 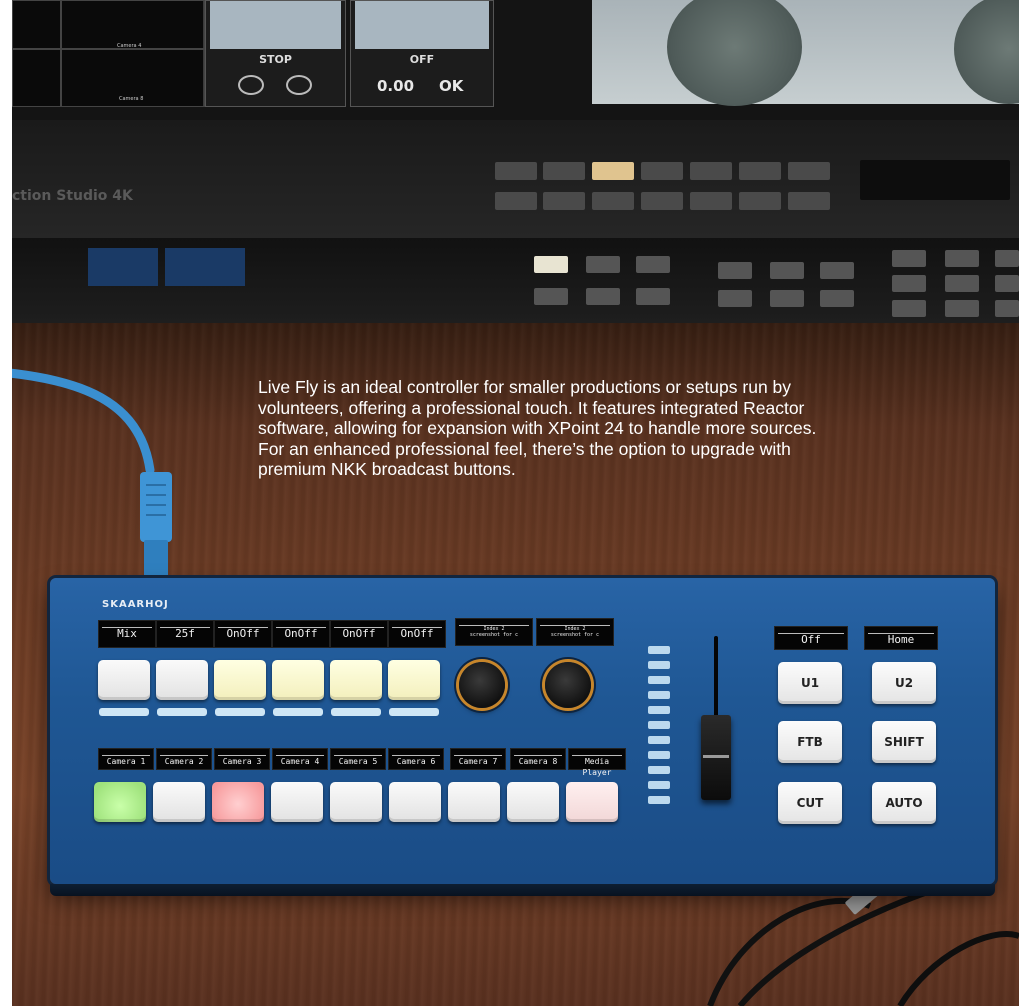 What do you see at coordinates (515, 280) in the screenshot?
I see `switcher-lower-panel` at bounding box center [515, 280].